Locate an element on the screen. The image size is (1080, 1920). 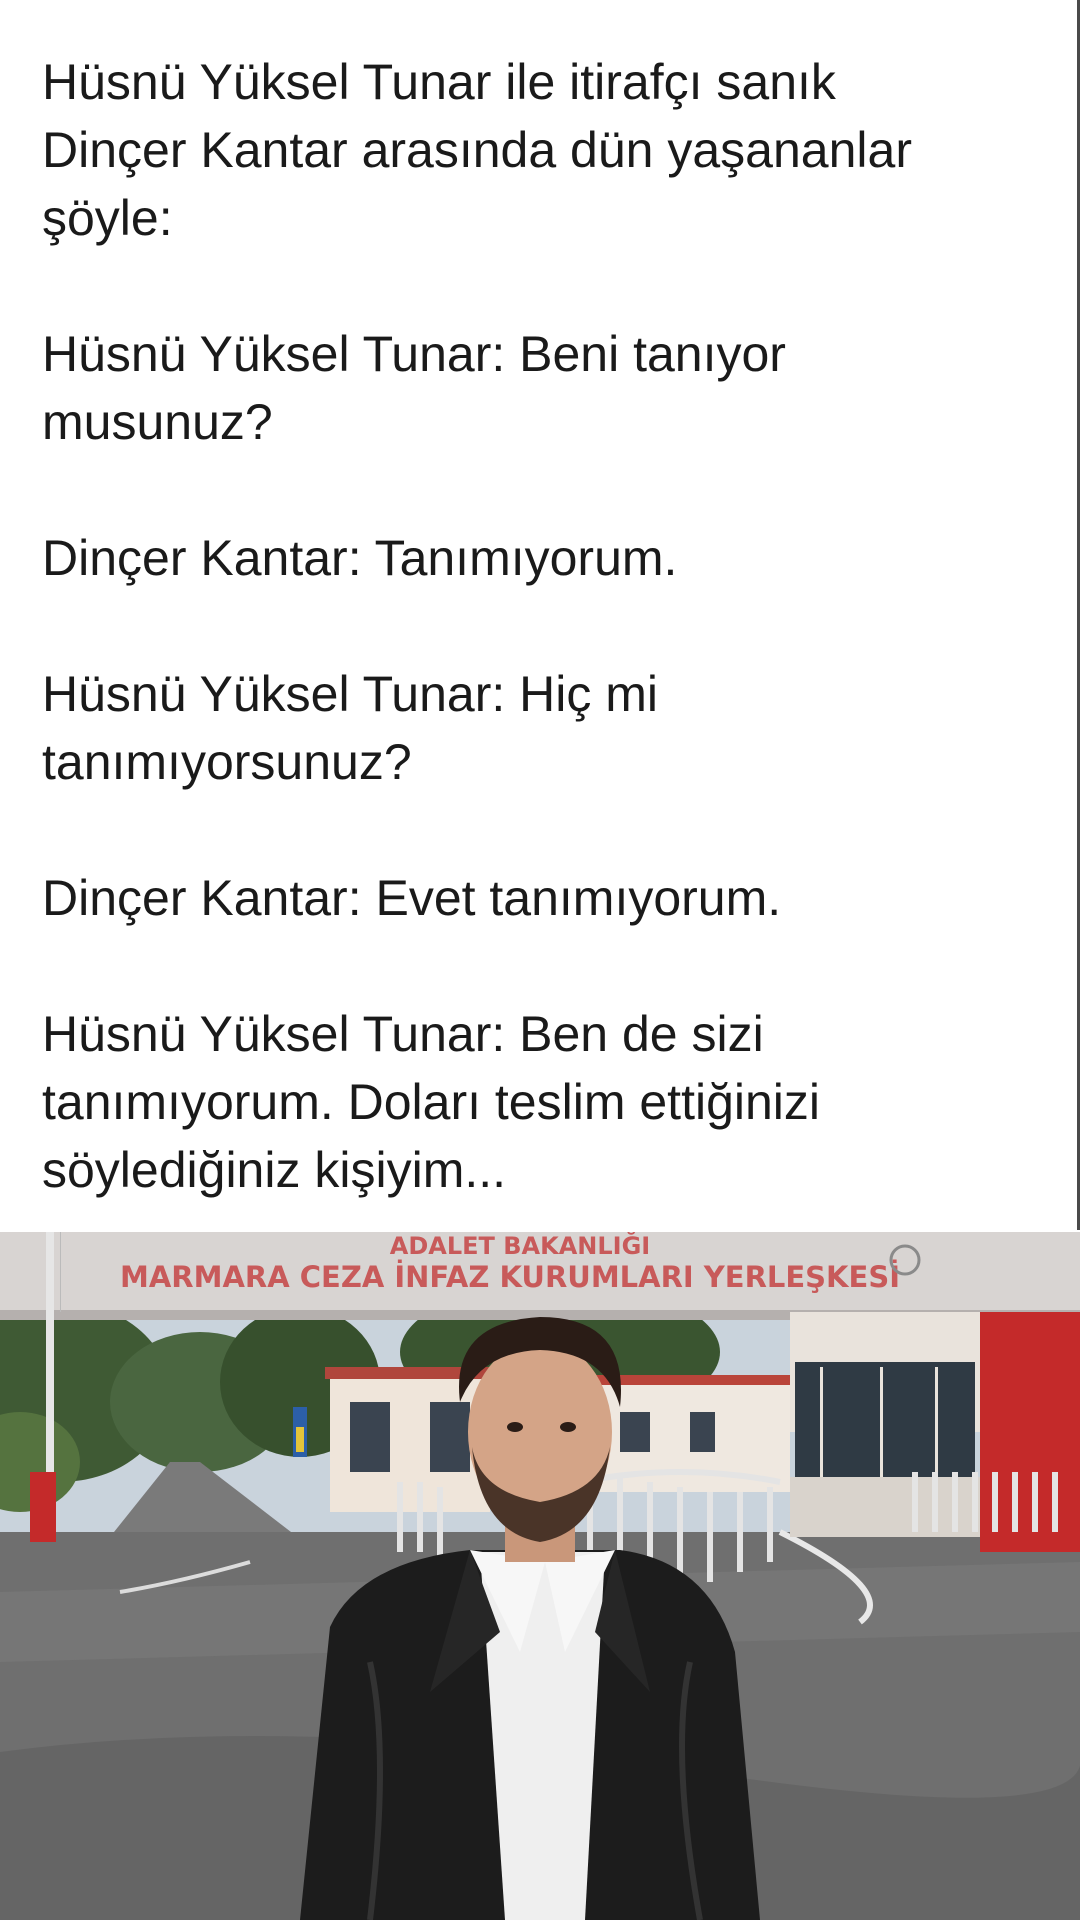
sign-top-text: ADALET BAKANLIĞI is located at coordinates (520, 1246).